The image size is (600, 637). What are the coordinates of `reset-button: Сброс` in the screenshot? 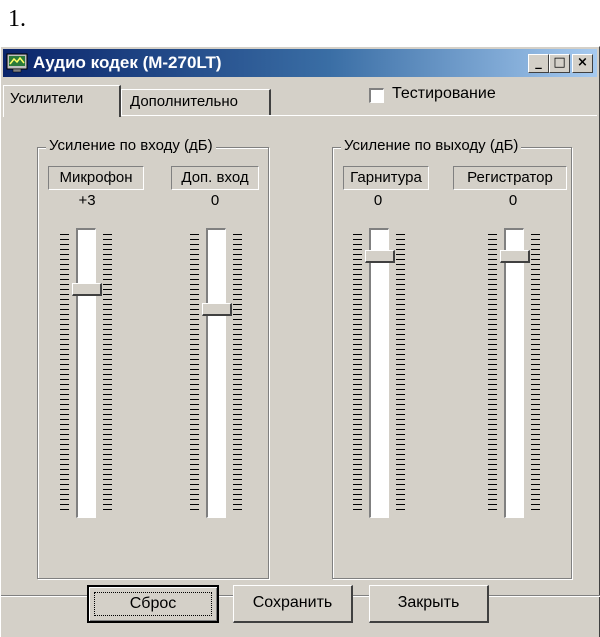 It's located at (153, 604).